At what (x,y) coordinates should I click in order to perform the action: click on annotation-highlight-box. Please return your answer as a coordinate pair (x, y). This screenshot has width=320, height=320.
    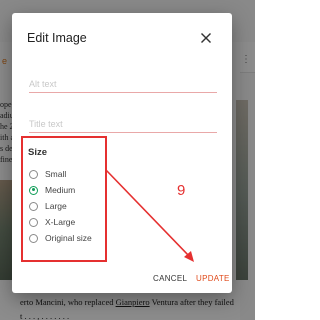
    Looking at the image, I should click on (64, 199).